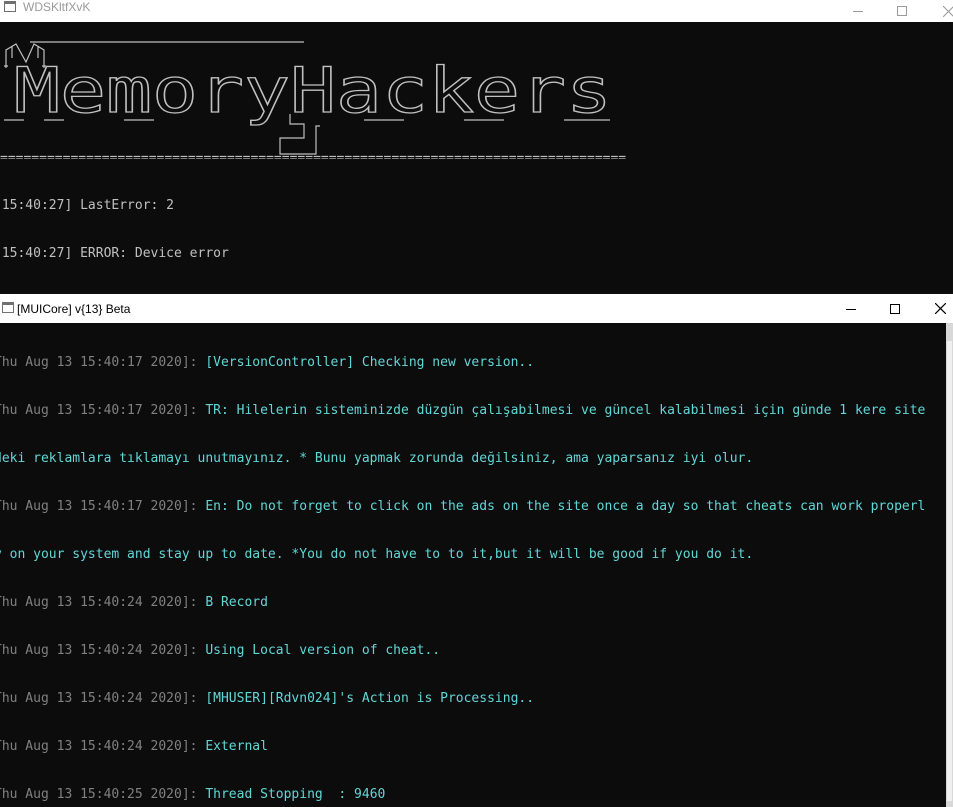 The width and height of the screenshot is (953, 807). I want to click on log-message: Using Local version of cheat.., so click(323, 650).